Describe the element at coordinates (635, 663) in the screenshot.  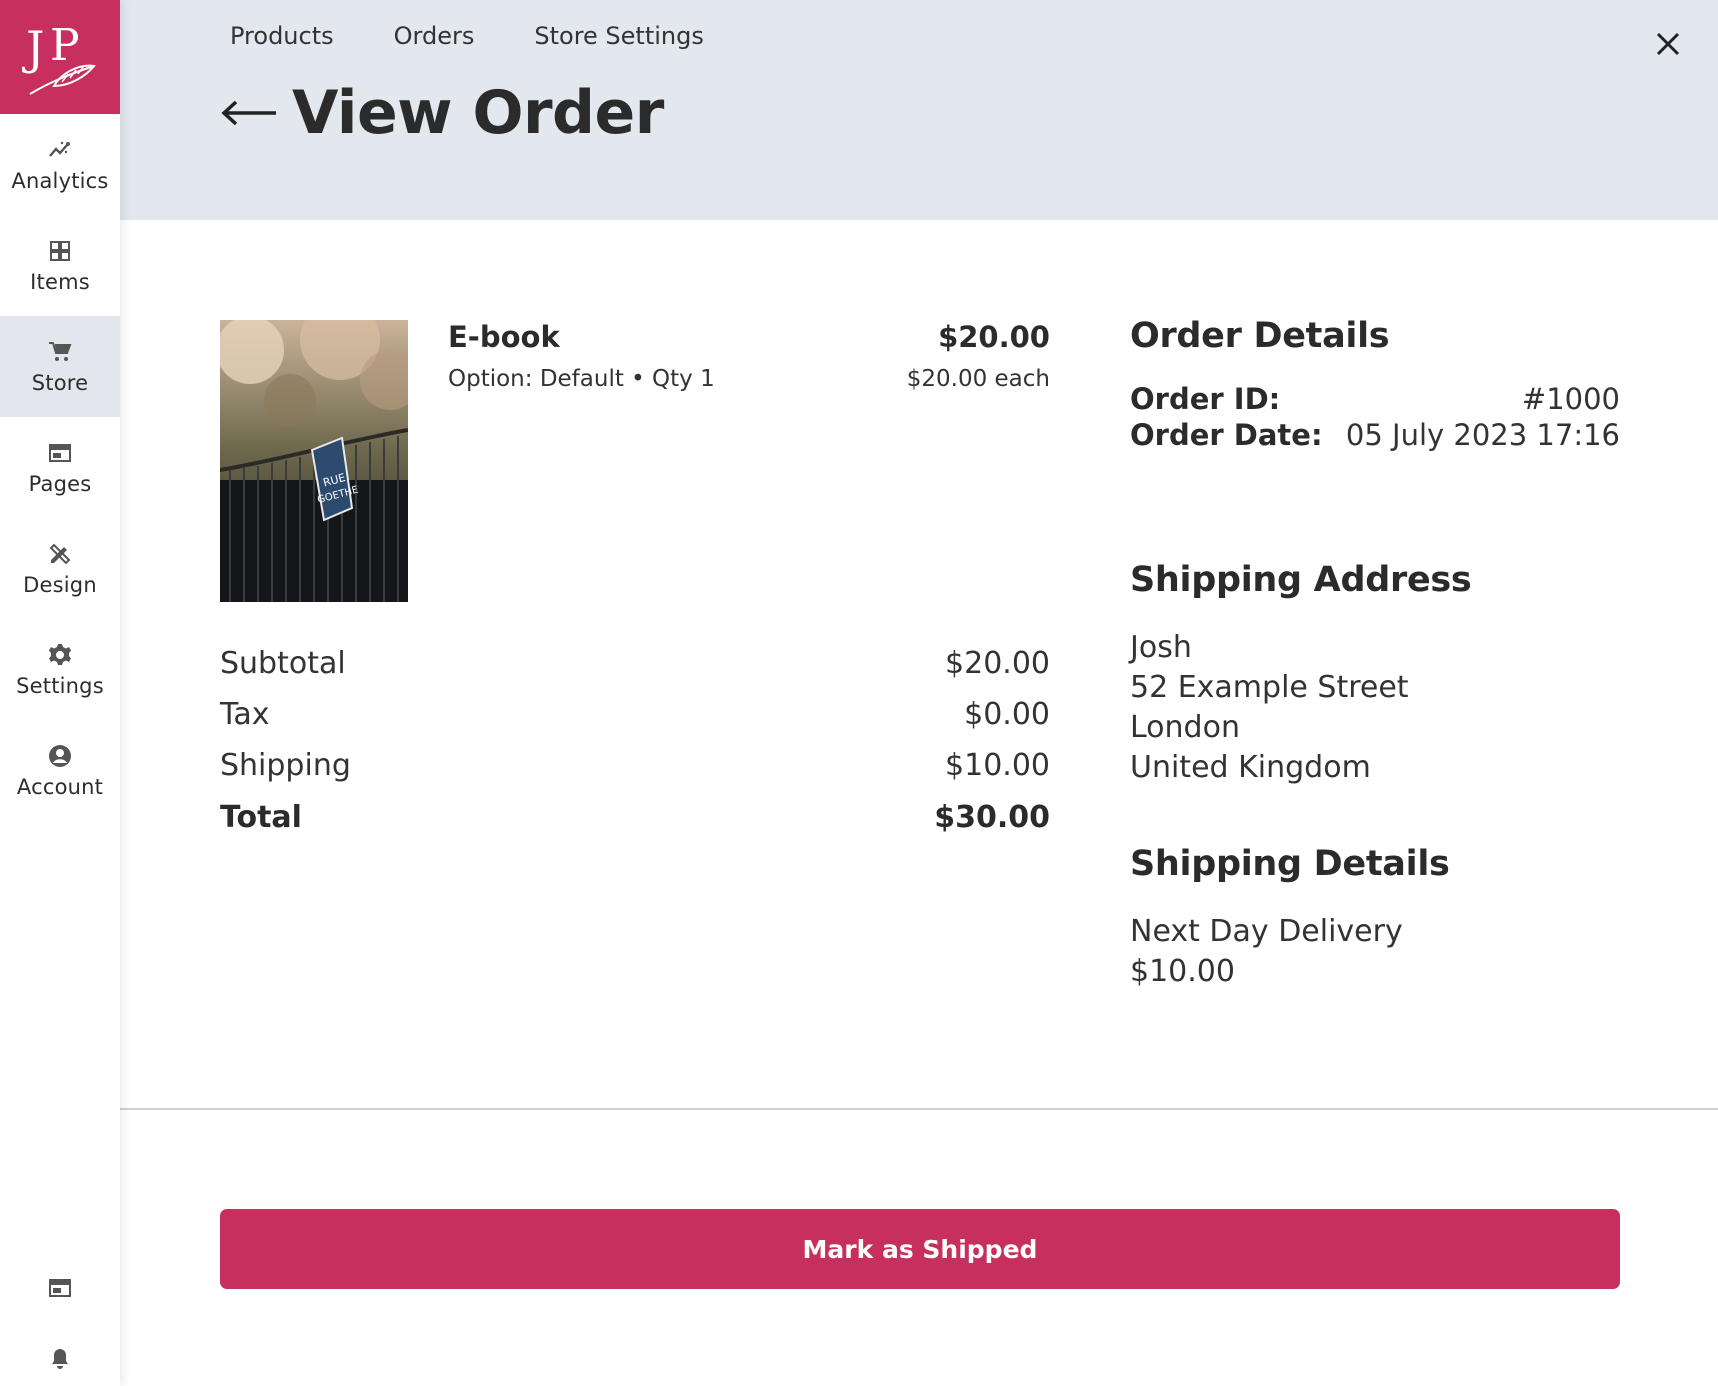
I see `subtotal-row: Subtotal $20.00` at that location.